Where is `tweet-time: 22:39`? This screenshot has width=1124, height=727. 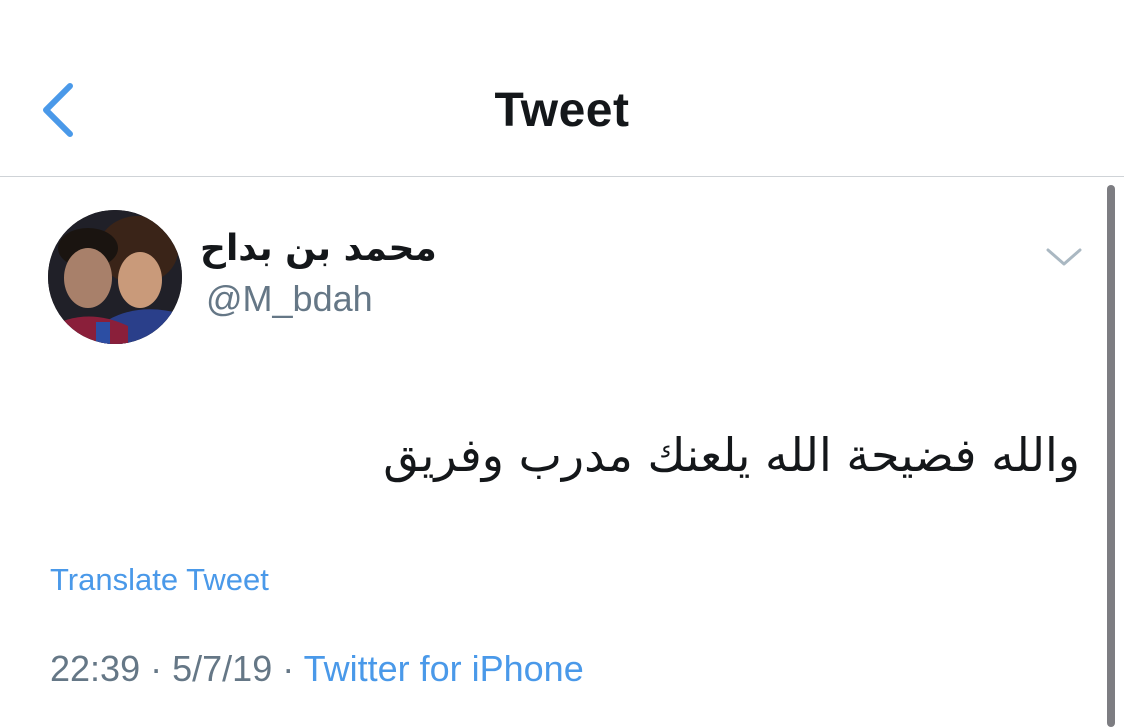 tweet-time: 22:39 is located at coordinates (95, 668).